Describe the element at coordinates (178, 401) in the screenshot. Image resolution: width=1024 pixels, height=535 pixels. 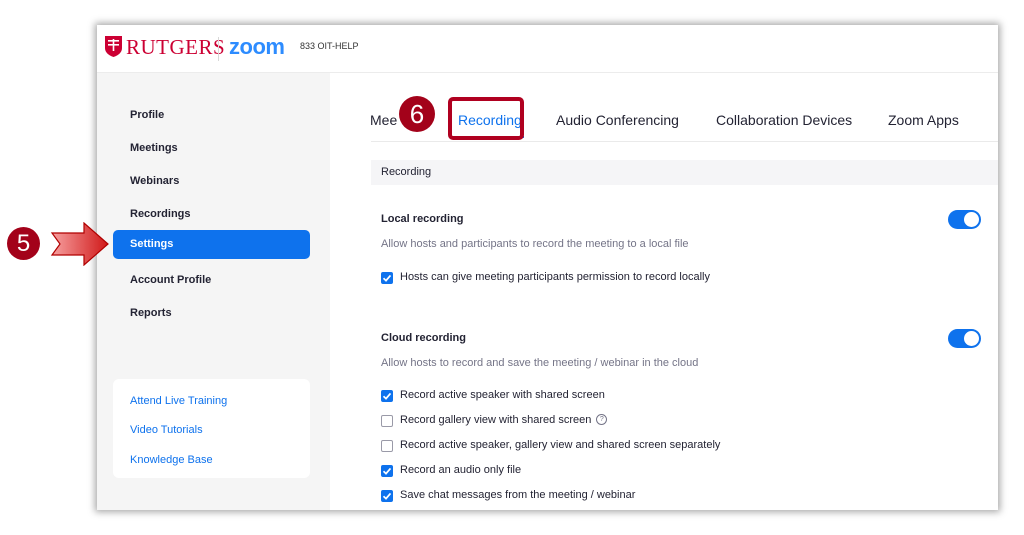
I see `attend-live-training-link: Attend Live Training` at that location.